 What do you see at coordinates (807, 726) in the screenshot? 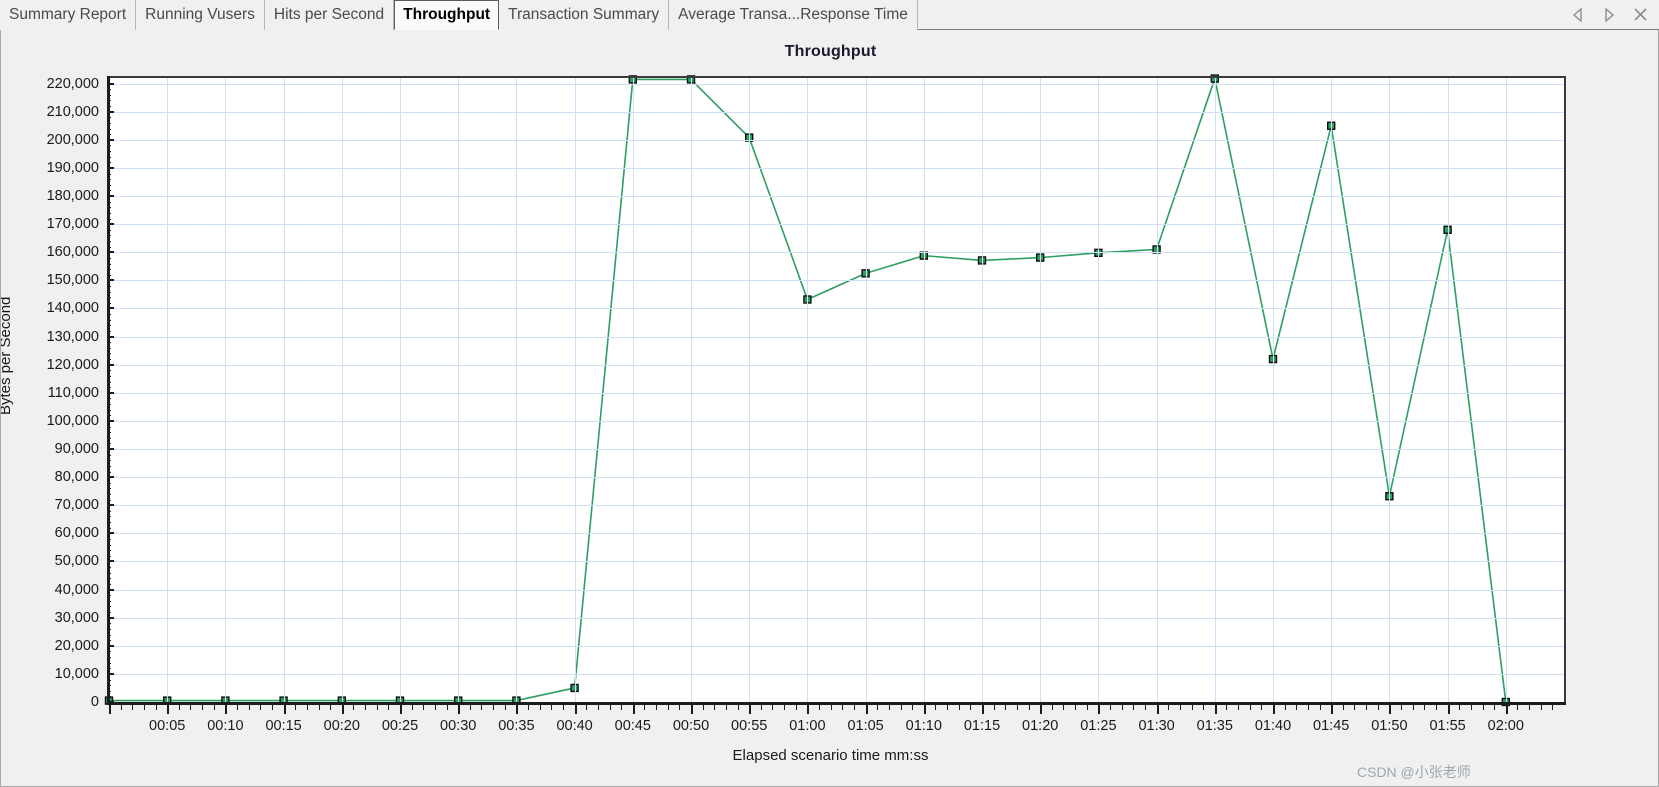
I see `x-axis-label: 01:00` at bounding box center [807, 726].